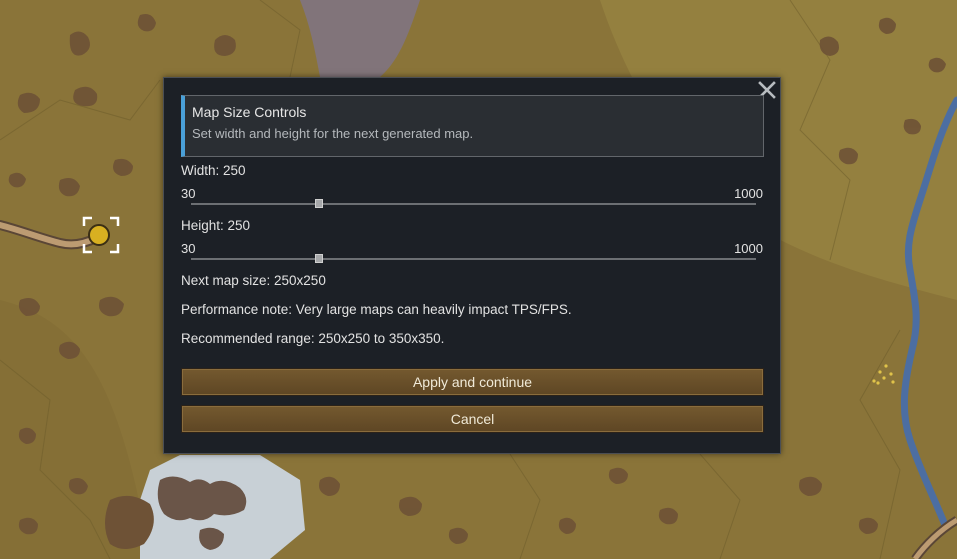 The width and height of the screenshot is (957, 559). What do you see at coordinates (472, 419) in the screenshot?
I see `cancel-button: Cancel` at bounding box center [472, 419].